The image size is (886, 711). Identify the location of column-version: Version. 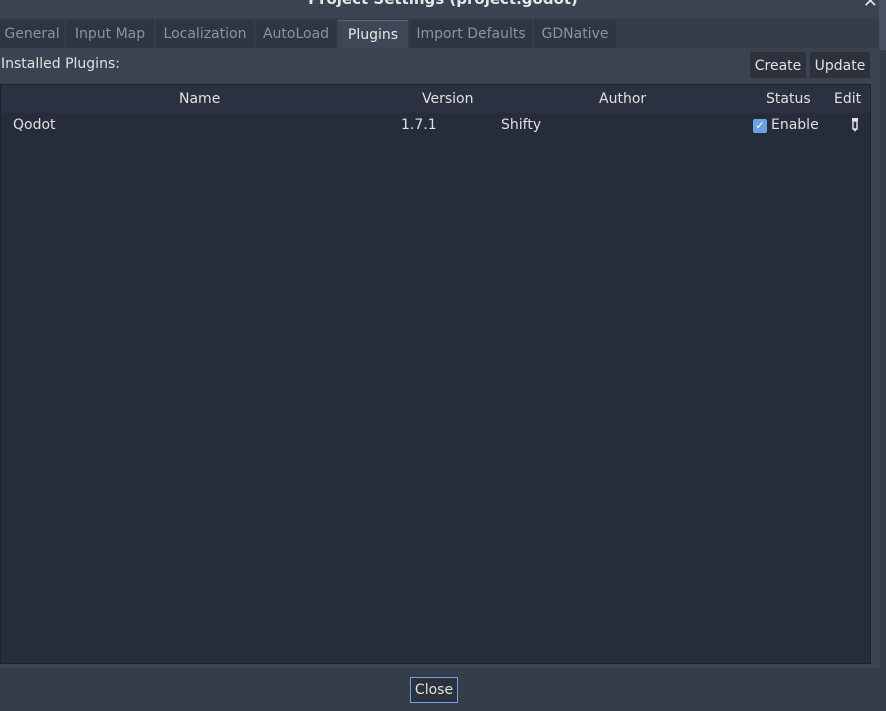
(447, 99).